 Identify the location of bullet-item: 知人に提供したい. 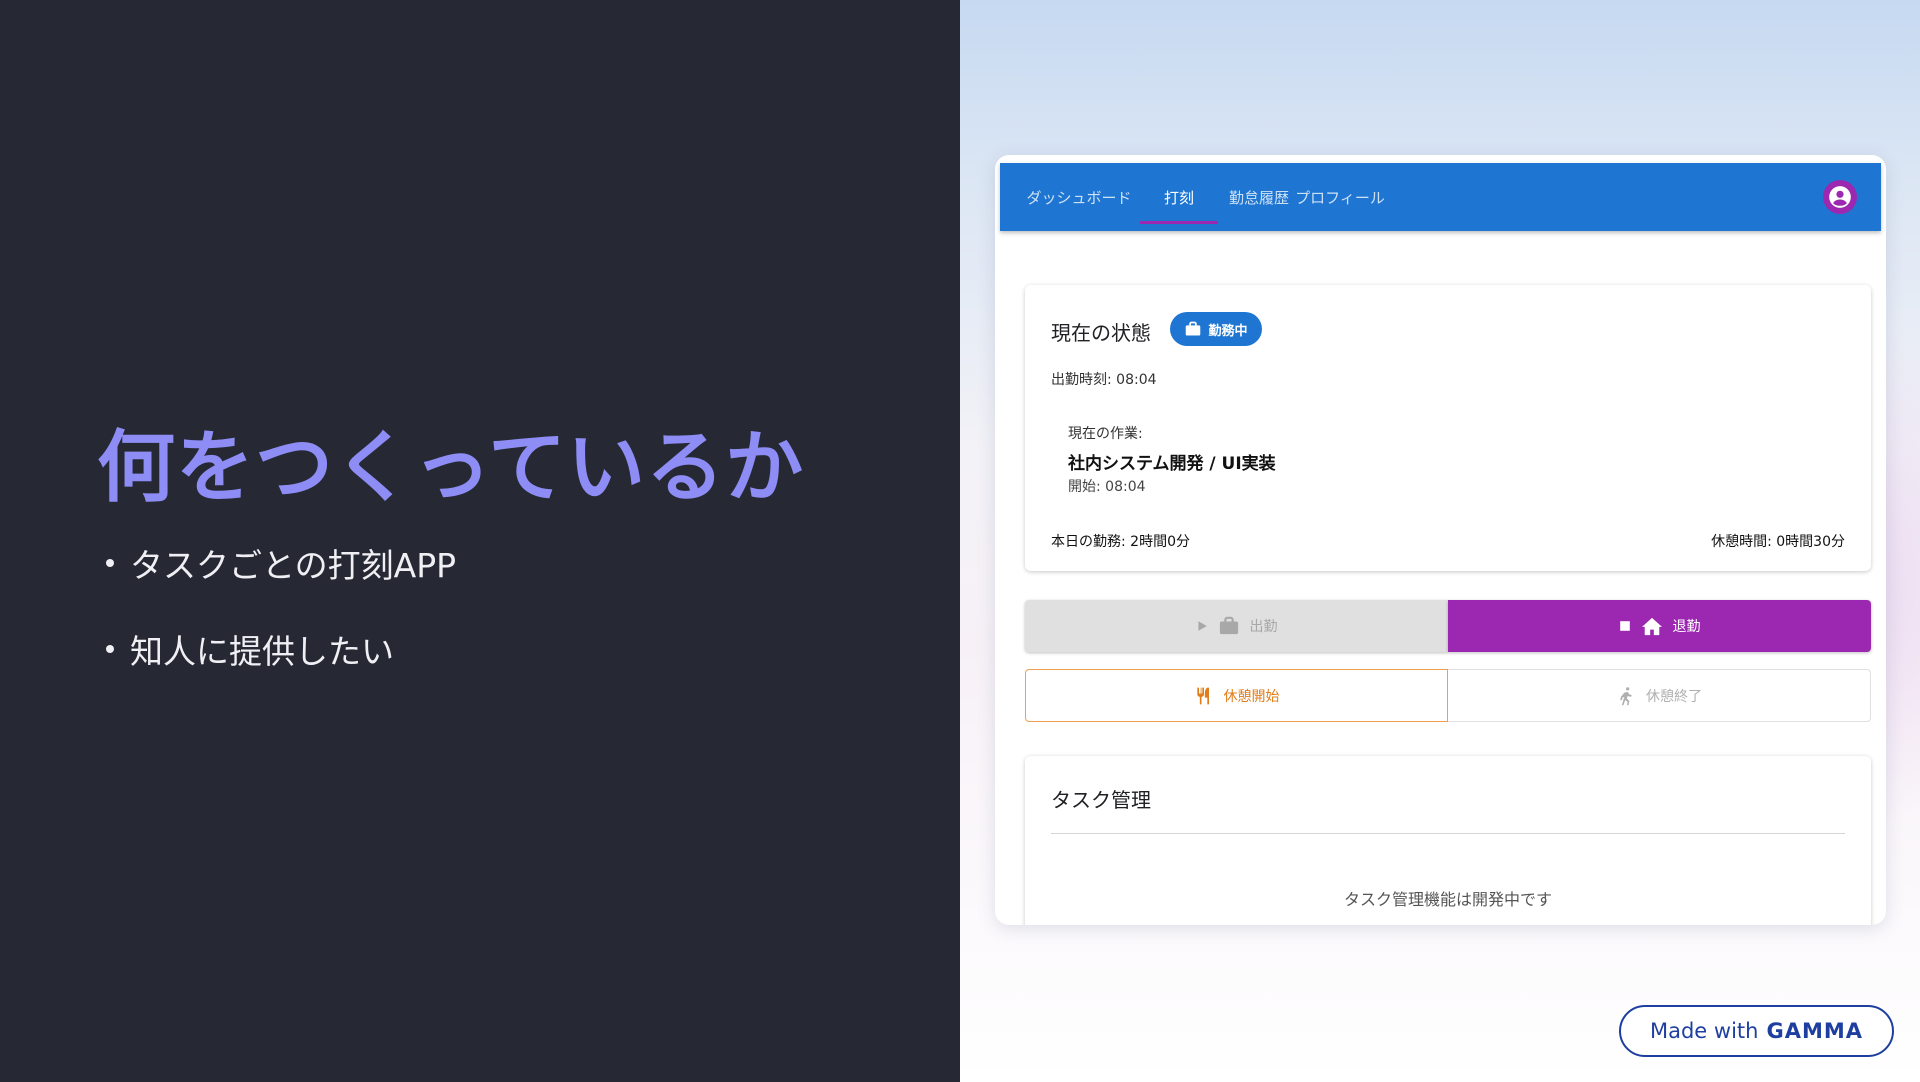
(281, 649).